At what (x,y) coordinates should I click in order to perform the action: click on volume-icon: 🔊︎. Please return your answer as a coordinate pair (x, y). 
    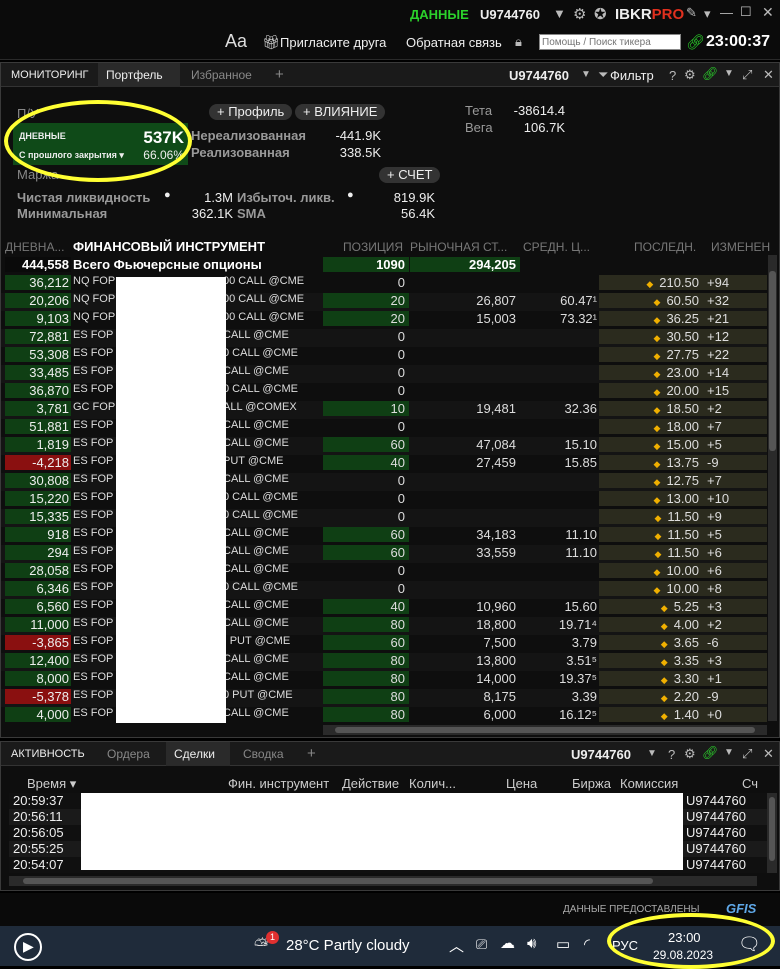
    Looking at the image, I should click on (531, 943).